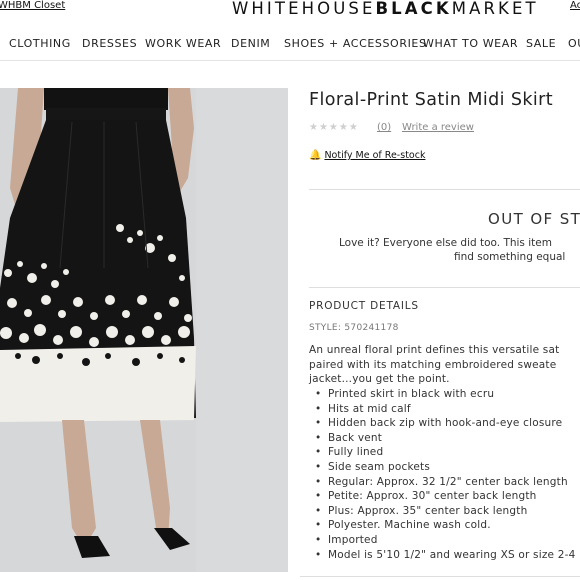 This screenshot has height=580, width=580. Describe the element at coordinates (442, 511) in the screenshot. I see `detail-item: Plus: Approx. 35" center back length` at that location.